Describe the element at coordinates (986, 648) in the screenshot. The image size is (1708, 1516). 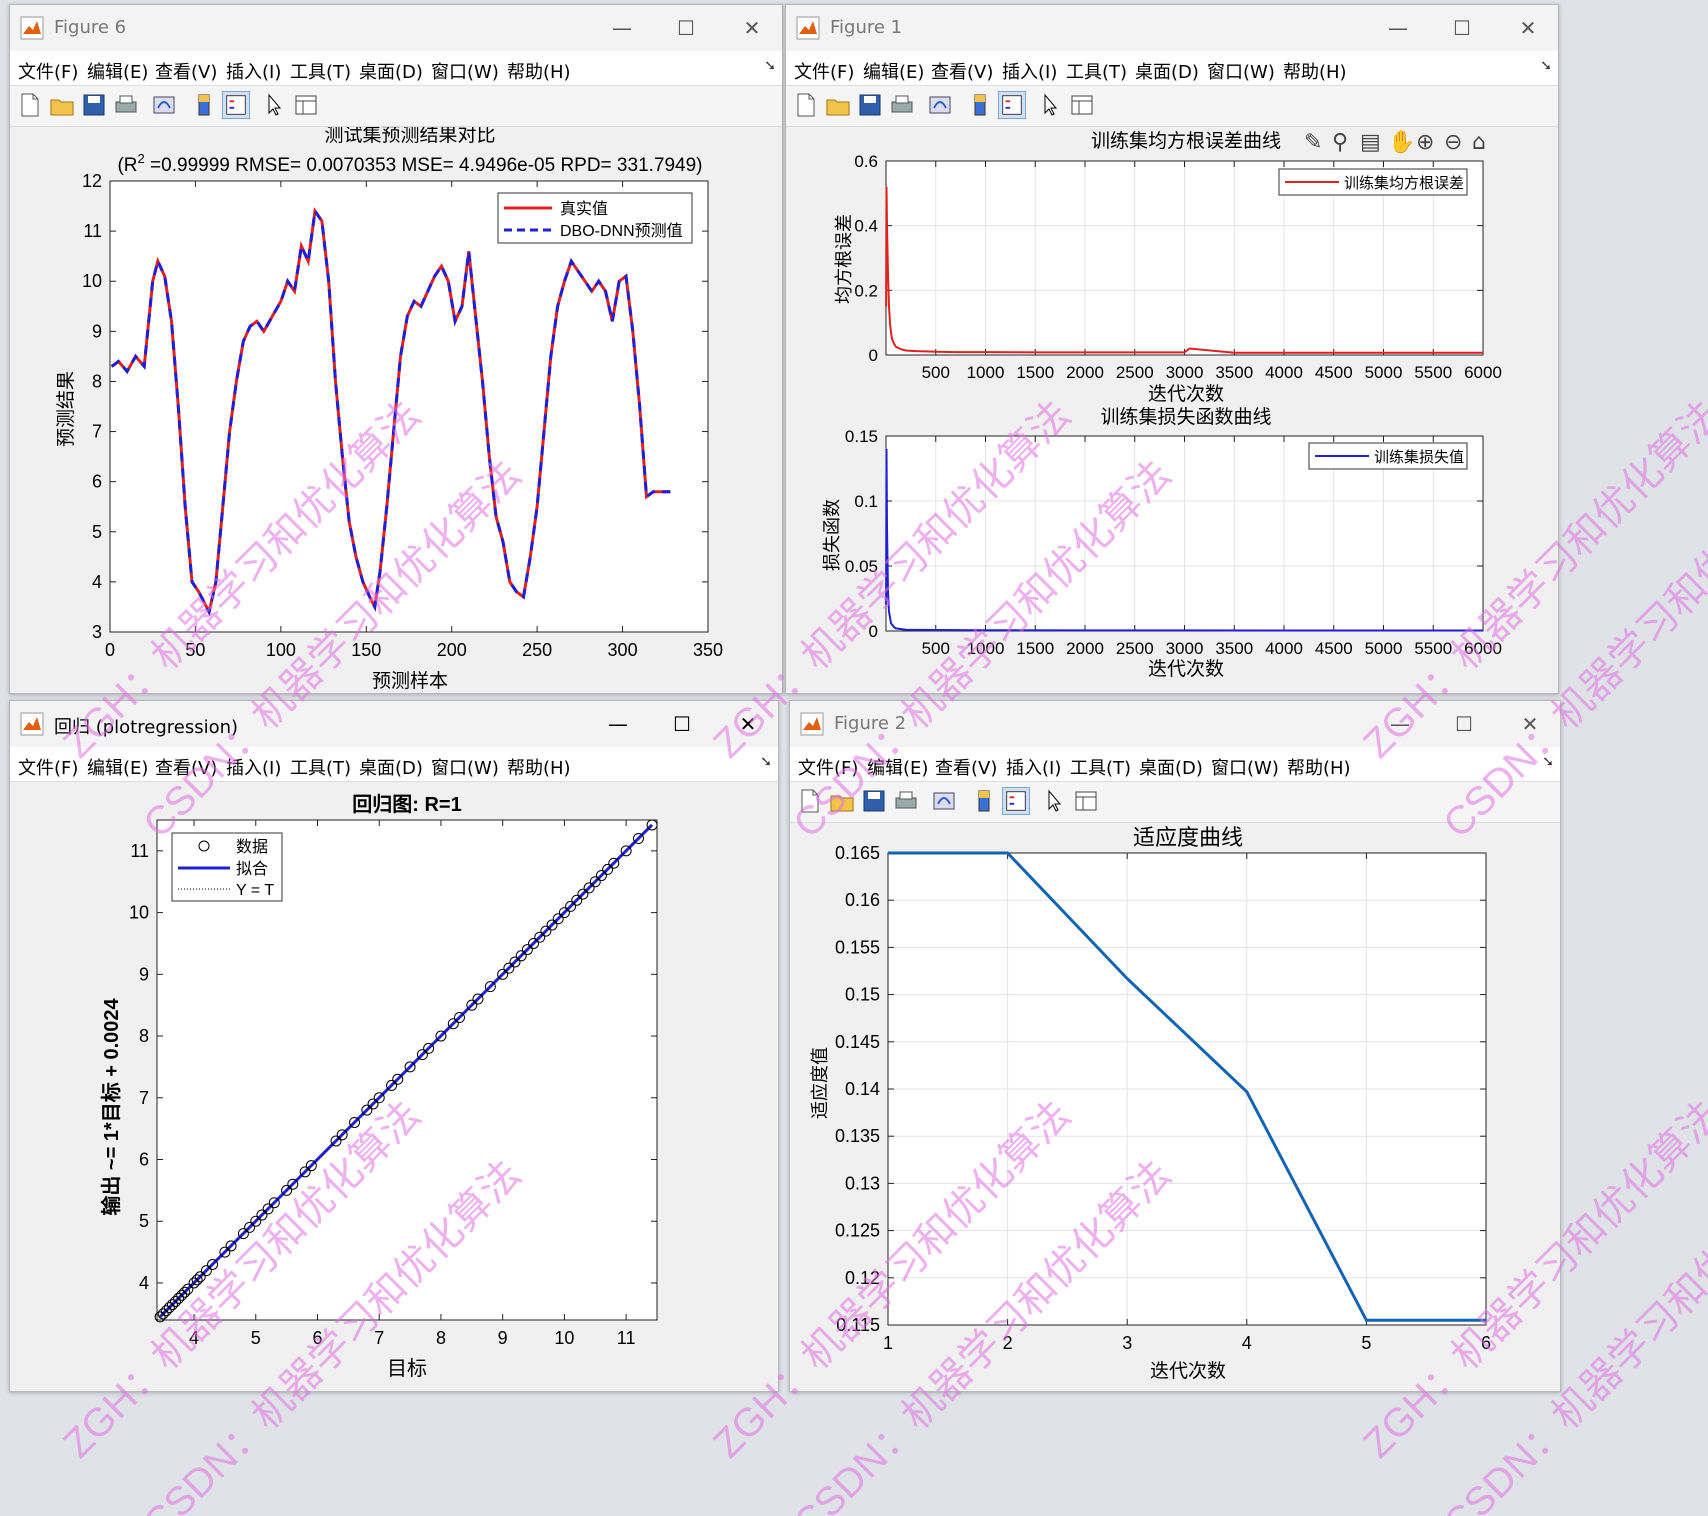
I see `x-tick-label: 1000` at that location.